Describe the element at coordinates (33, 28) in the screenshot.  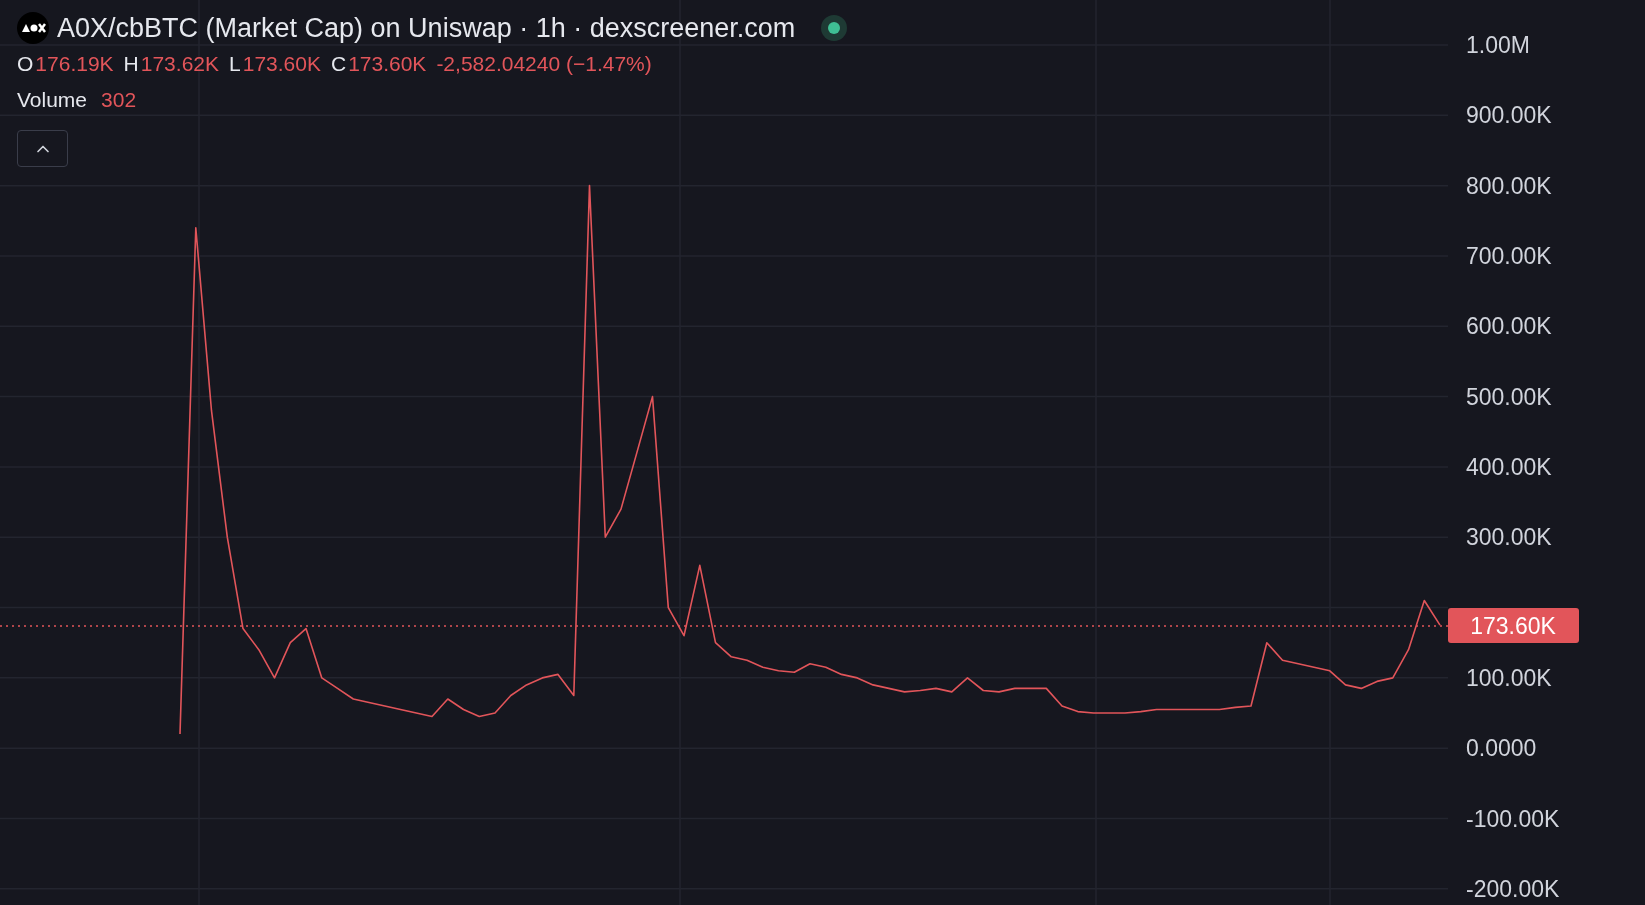
I see `logo-icon` at that location.